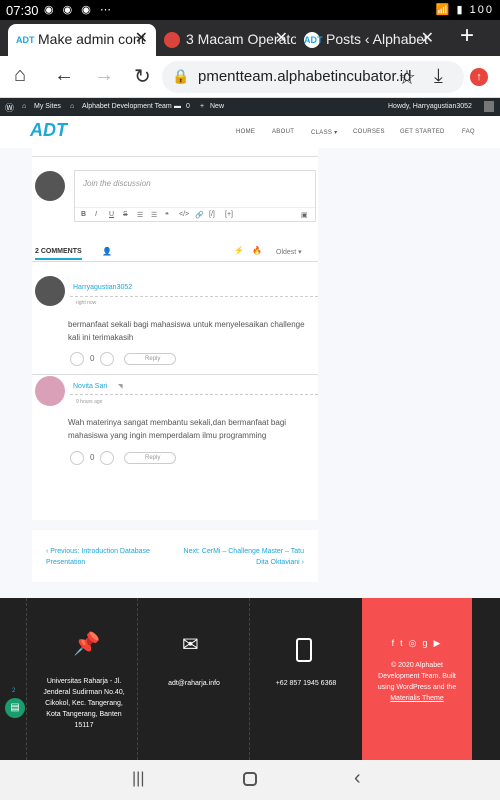 This screenshot has height=800, width=500. I want to click on footer-email-col: ✉ adt@raharja.info, so click(194, 679).